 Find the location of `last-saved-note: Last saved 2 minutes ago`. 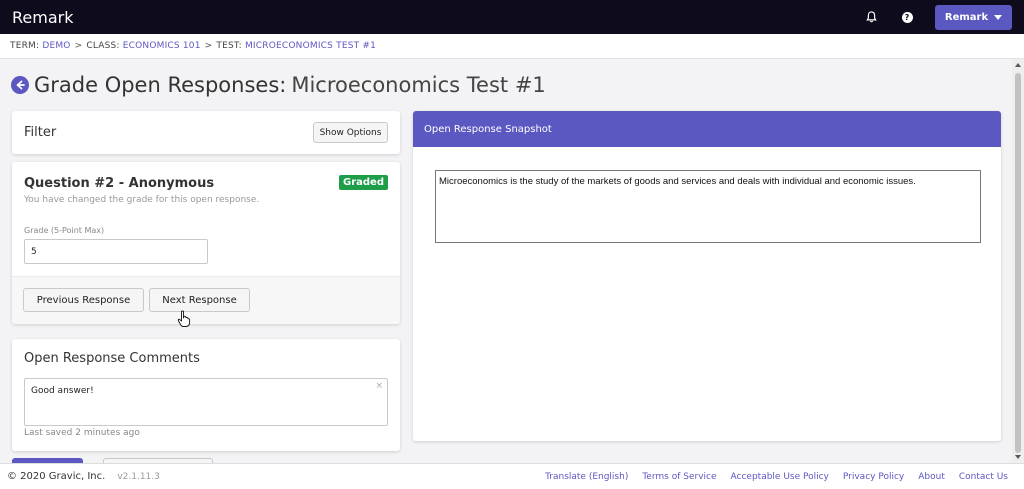

last-saved-note: Last saved 2 minutes ago is located at coordinates (82, 433).